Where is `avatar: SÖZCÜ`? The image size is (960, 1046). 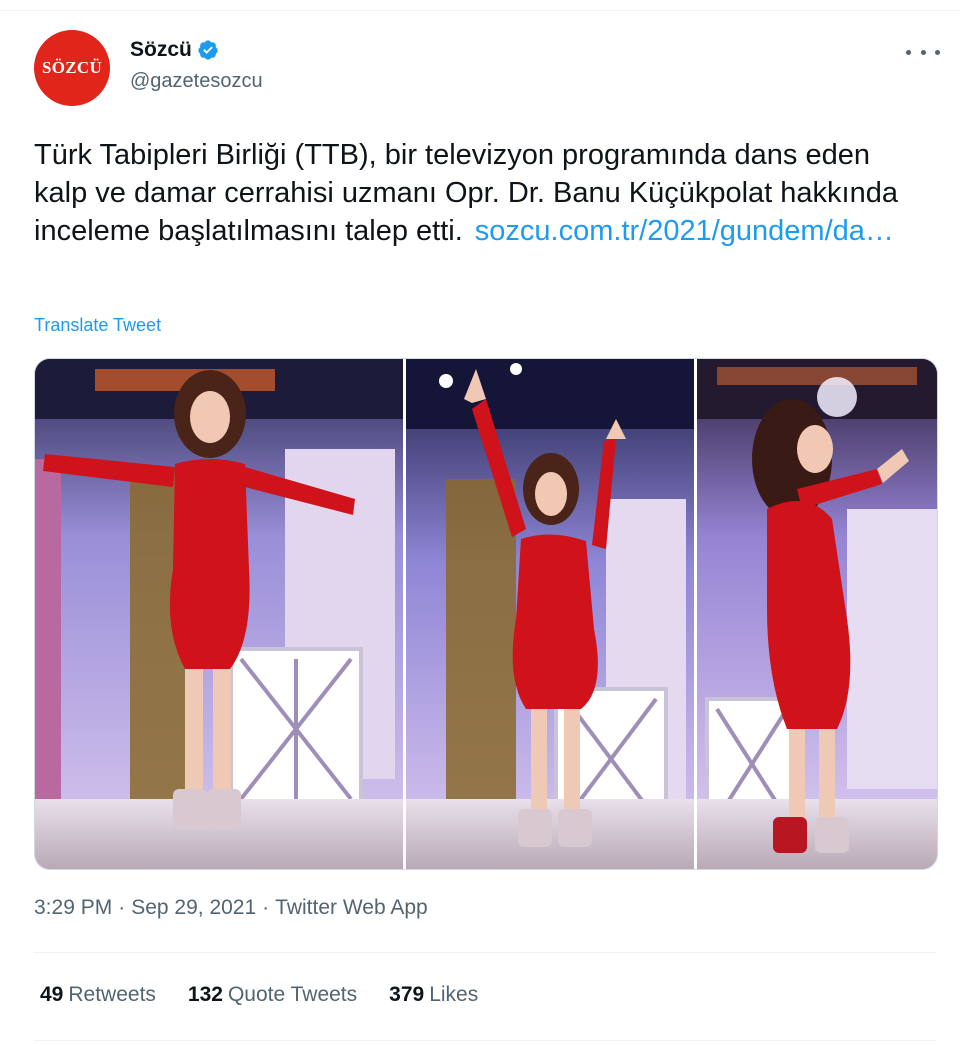
avatar: SÖZCÜ is located at coordinates (72, 68).